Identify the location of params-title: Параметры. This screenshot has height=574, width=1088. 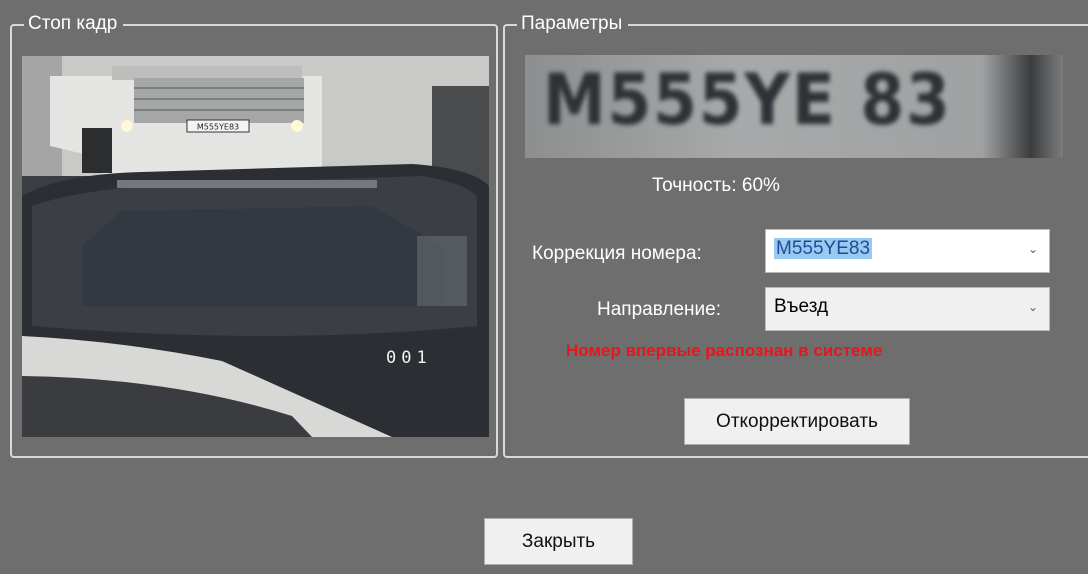
(573, 24).